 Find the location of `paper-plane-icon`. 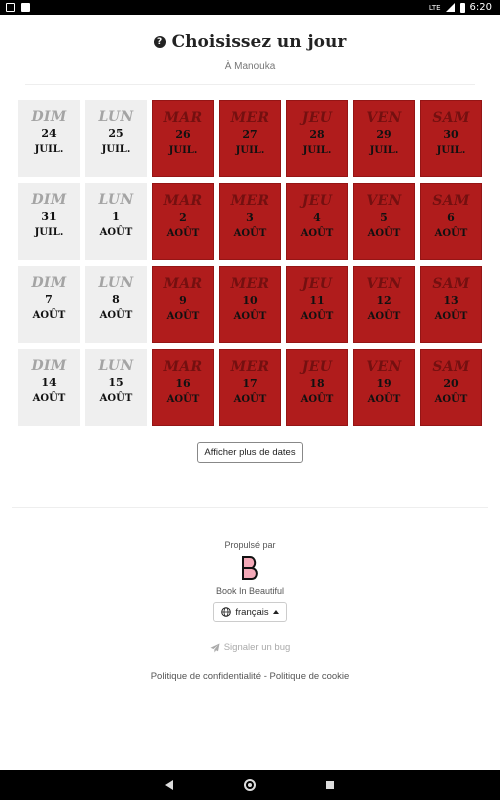

paper-plane-icon is located at coordinates (215, 647).